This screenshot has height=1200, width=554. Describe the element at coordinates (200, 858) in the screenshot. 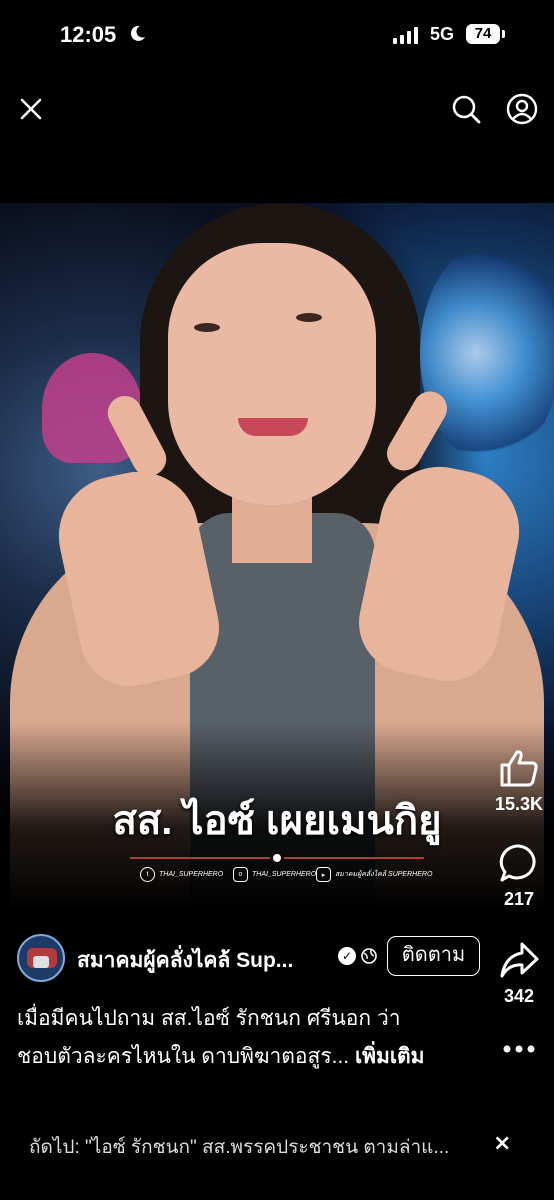

I see `divider-left` at that location.